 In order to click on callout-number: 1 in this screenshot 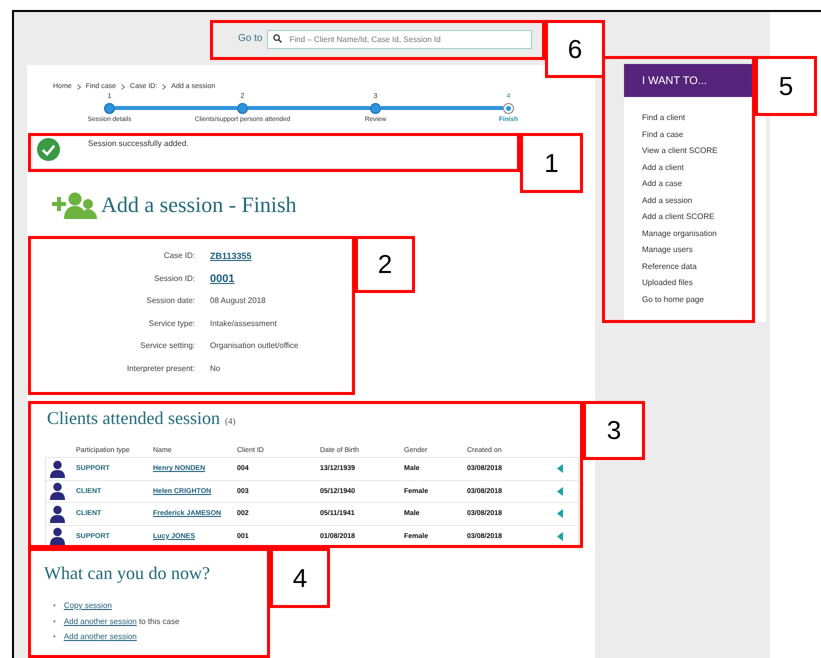, I will do `click(551, 163)`.